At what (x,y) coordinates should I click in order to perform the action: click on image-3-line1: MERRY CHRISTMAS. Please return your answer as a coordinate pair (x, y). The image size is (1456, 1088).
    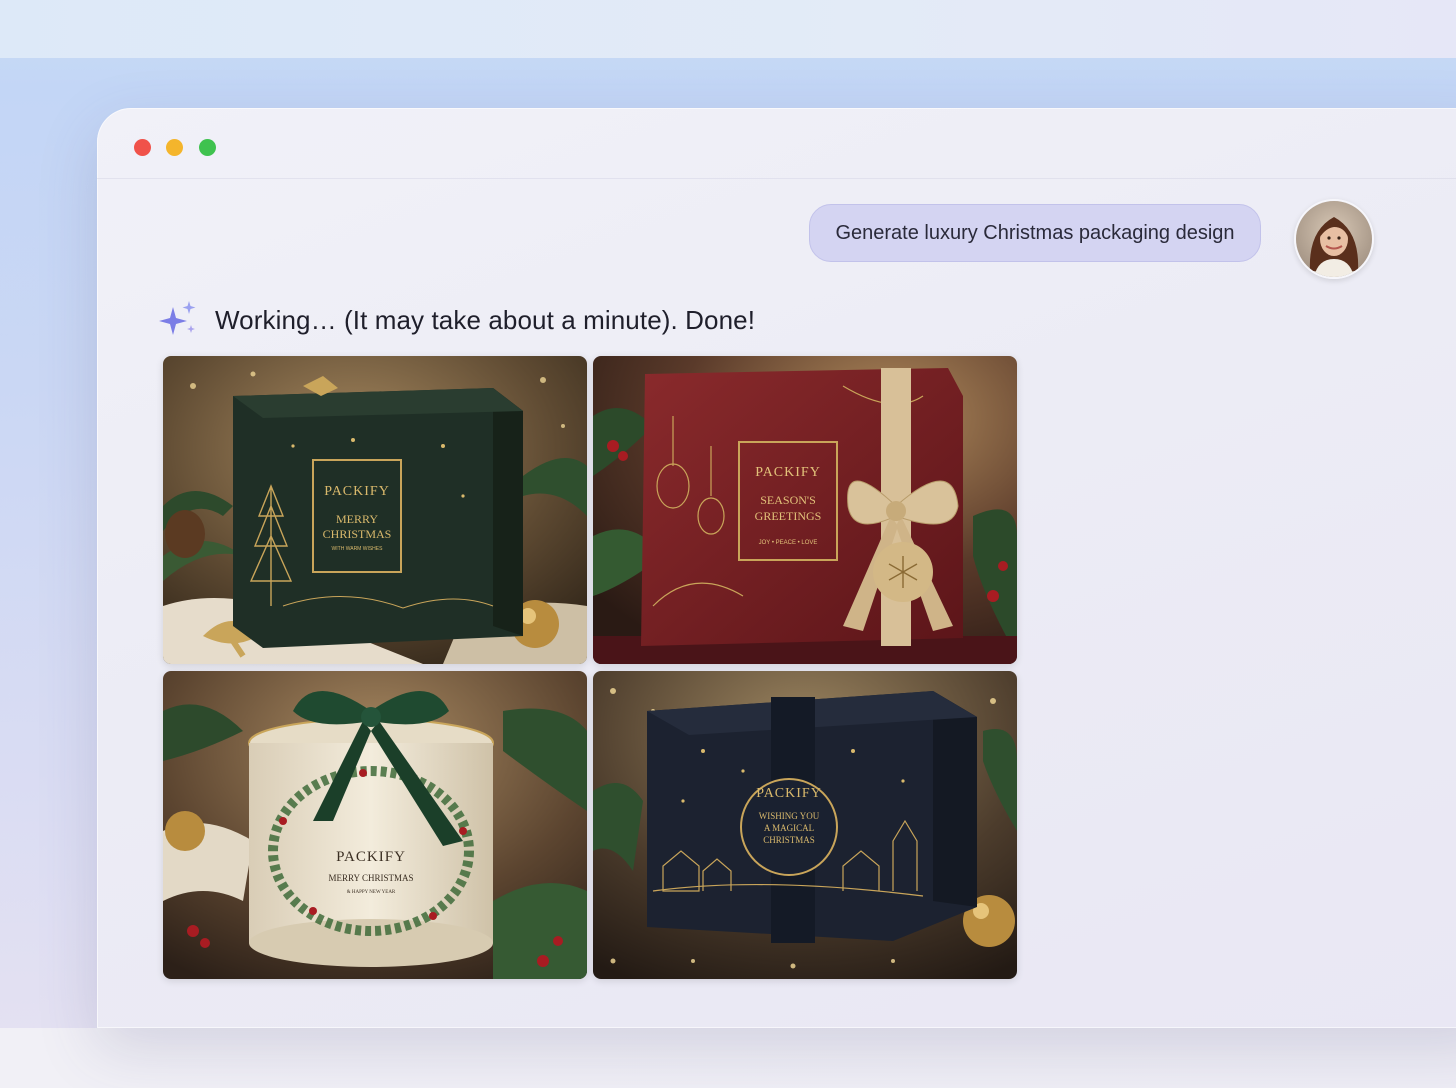
    Looking at the image, I should click on (371, 878).